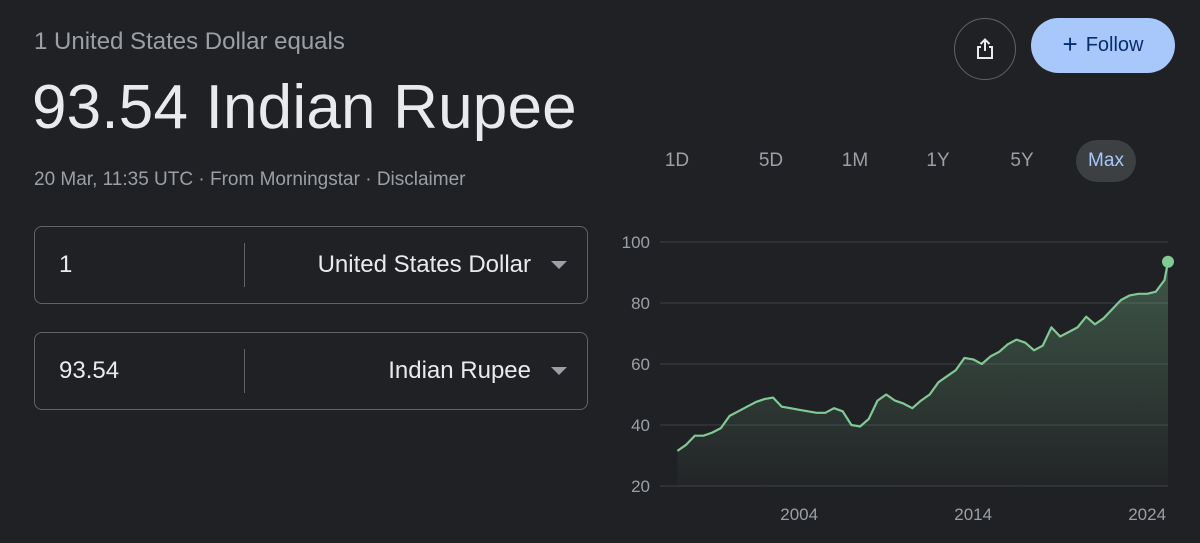 The height and width of the screenshot is (543, 1200). What do you see at coordinates (421, 179) in the screenshot?
I see `disclaimer-link: Disclaimer` at bounding box center [421, 179].